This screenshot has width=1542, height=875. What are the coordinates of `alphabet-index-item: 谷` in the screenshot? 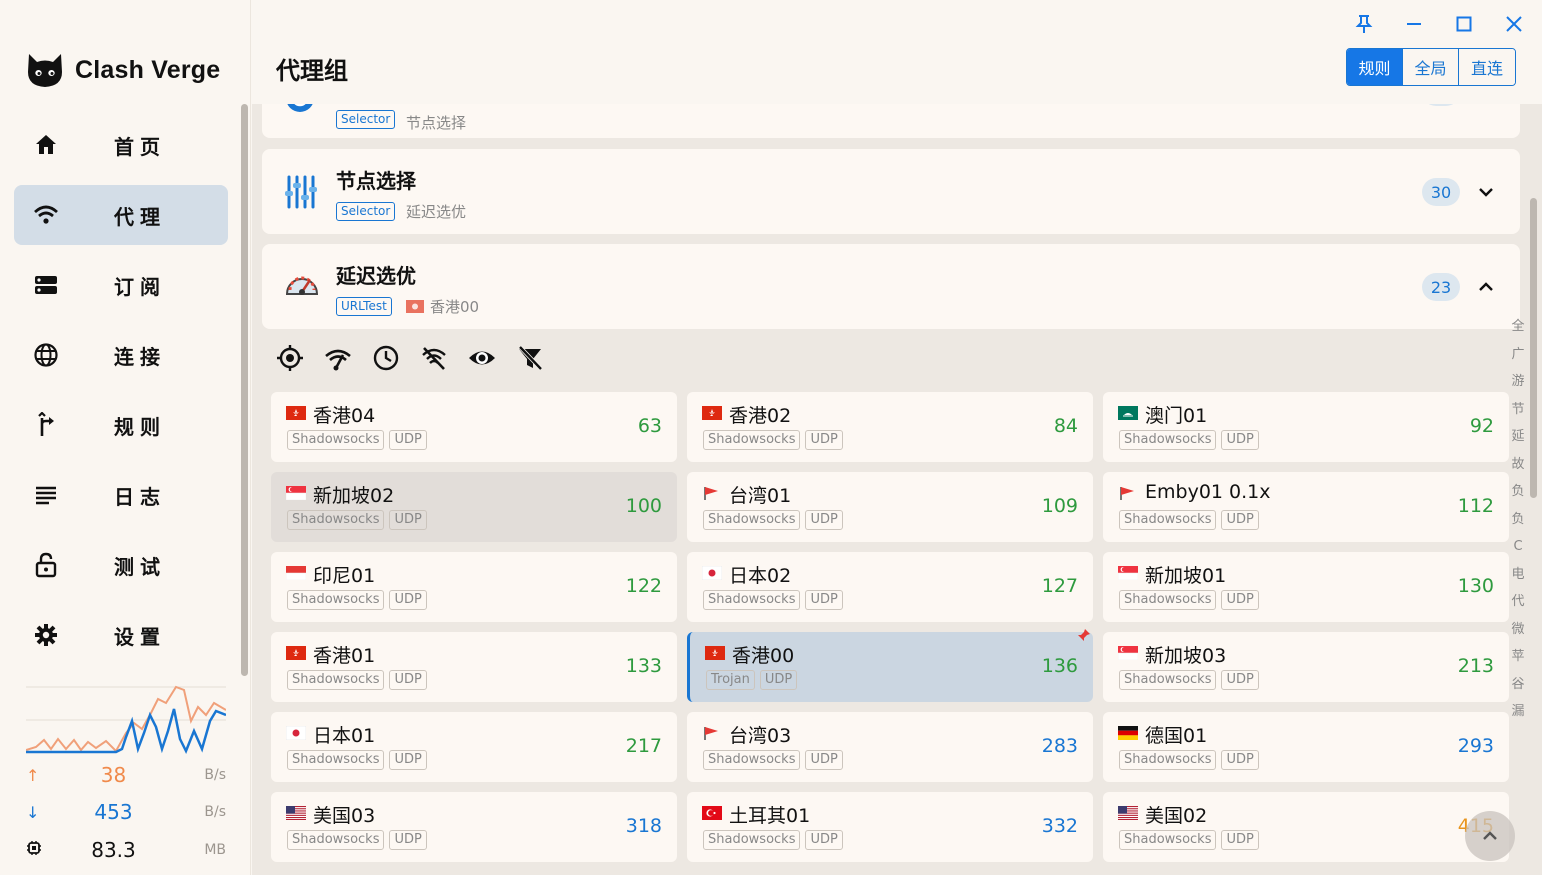 It's located at (1517, 685).